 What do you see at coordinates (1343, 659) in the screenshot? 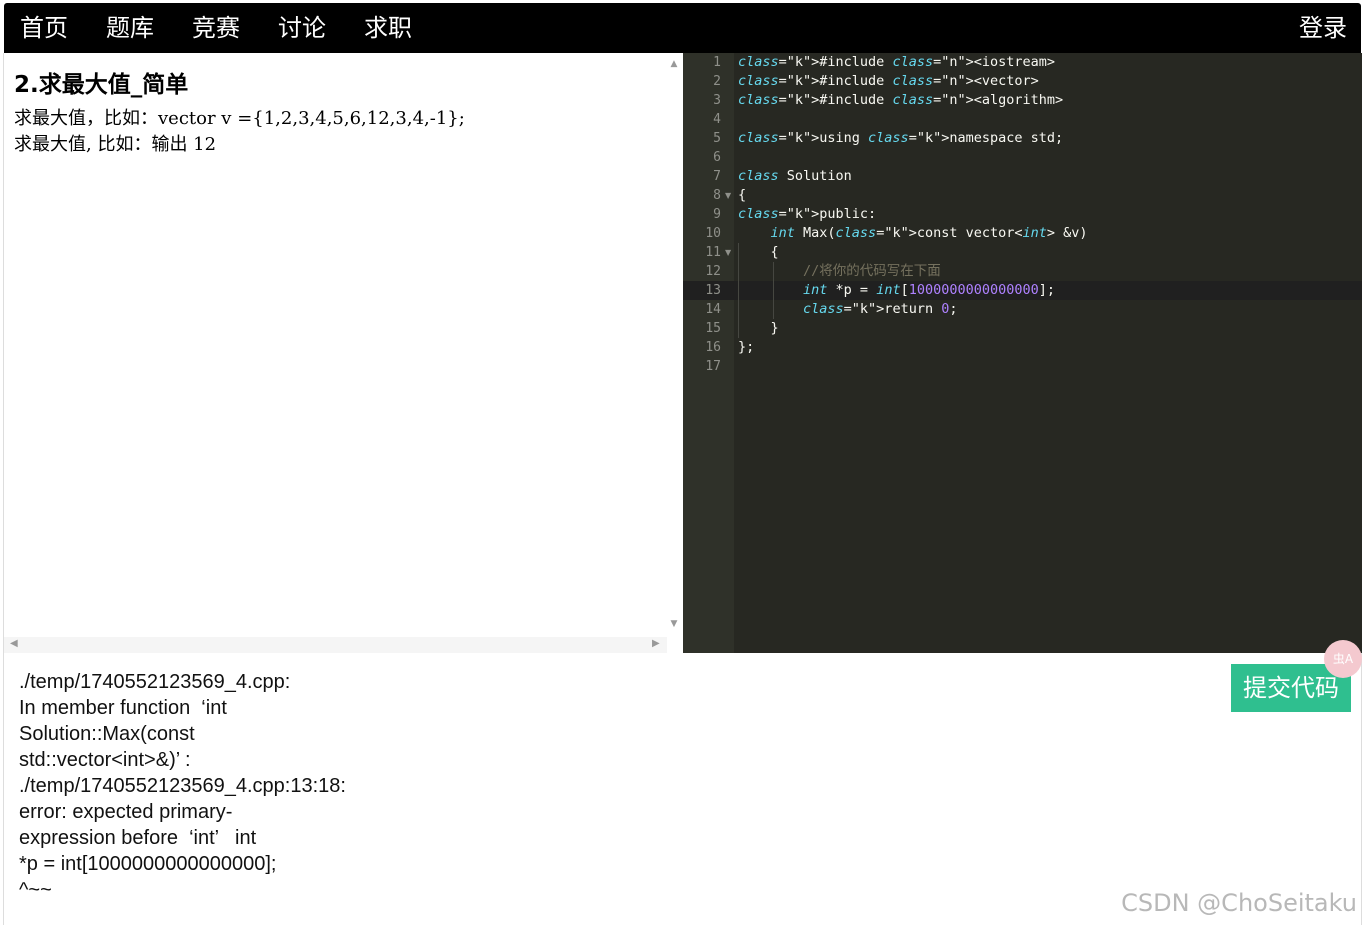
I see `floating-assistant-icon: 虫A` at bounding box center [1343, 659].